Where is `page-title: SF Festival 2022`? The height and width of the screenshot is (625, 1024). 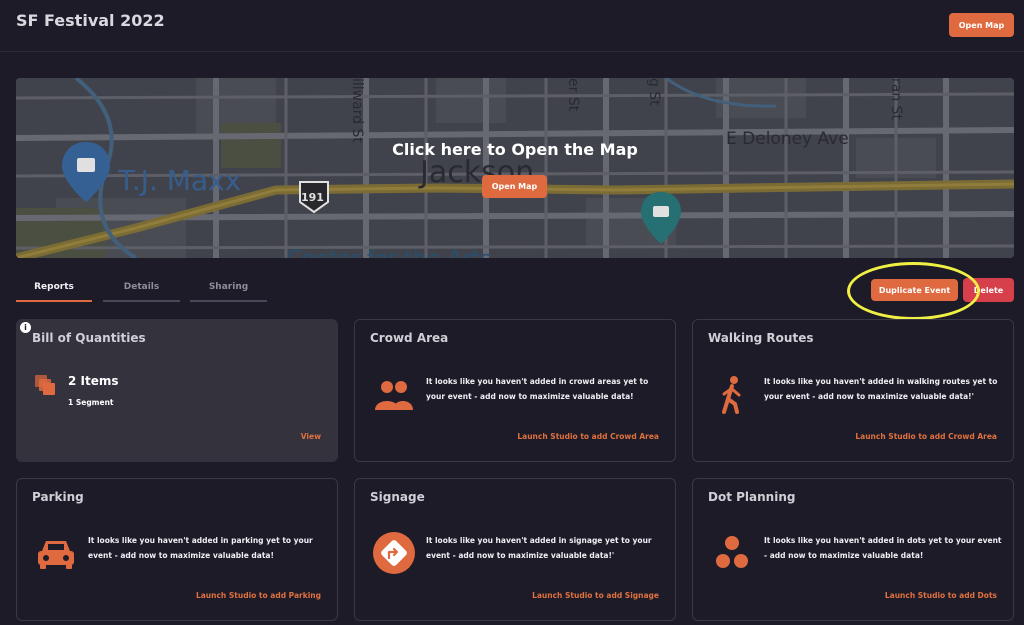 page-title: SF Festival 2022 is located at coordinates (90, 20).